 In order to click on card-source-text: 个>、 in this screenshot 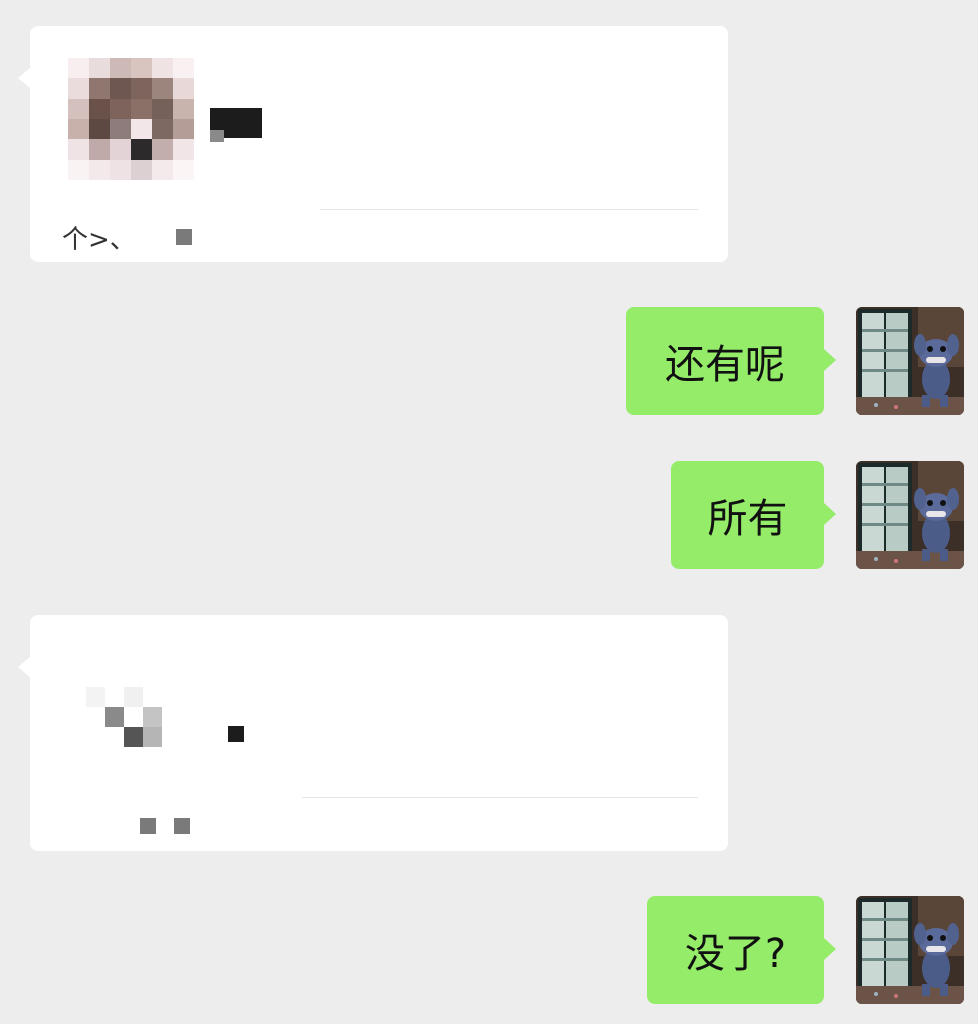, I will do `click(99, 239)`.